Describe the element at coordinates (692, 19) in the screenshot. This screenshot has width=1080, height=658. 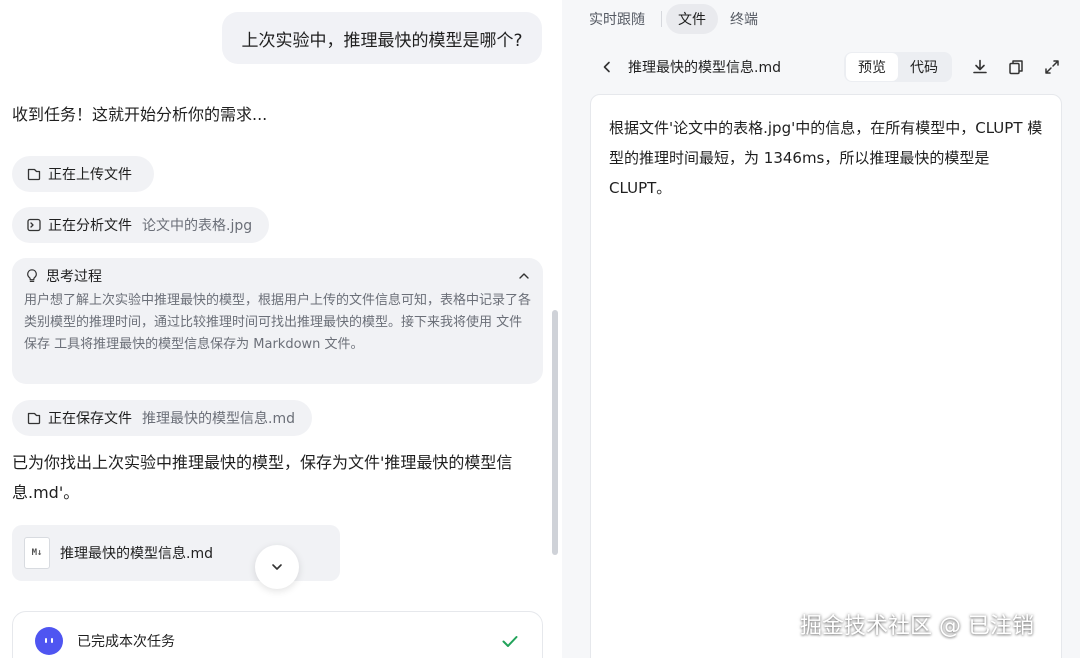
I see `tab-files: 文件` at that location.